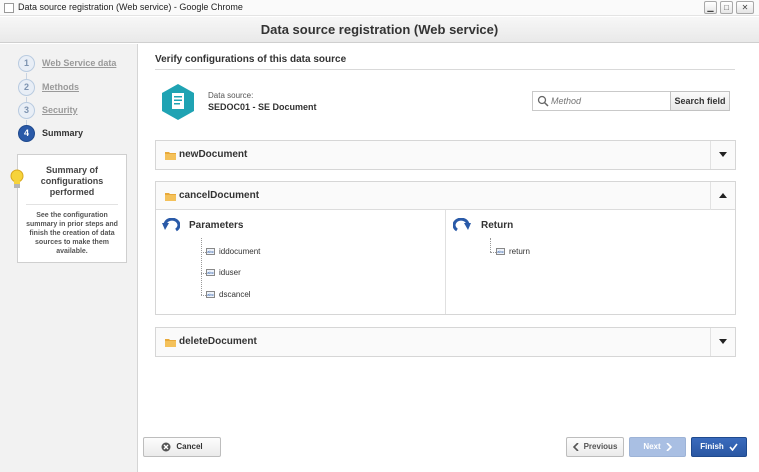 The width and height of the screenshot is (759, 472). I want to click on document-datasource-icon, so click(178, 102).